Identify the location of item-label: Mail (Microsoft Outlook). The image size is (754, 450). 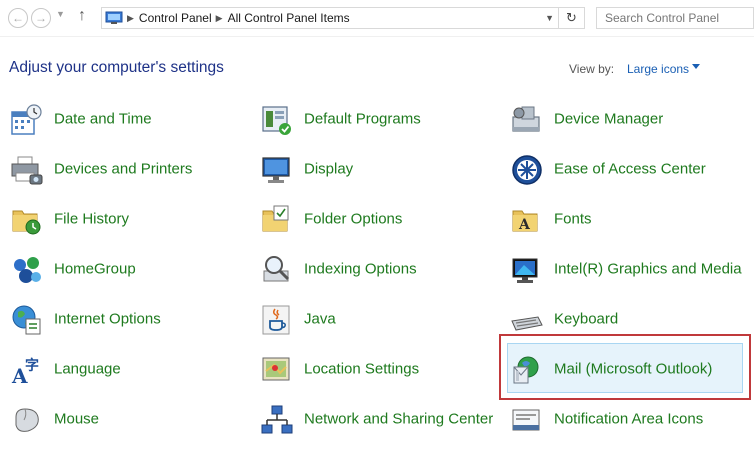
(633, 369).